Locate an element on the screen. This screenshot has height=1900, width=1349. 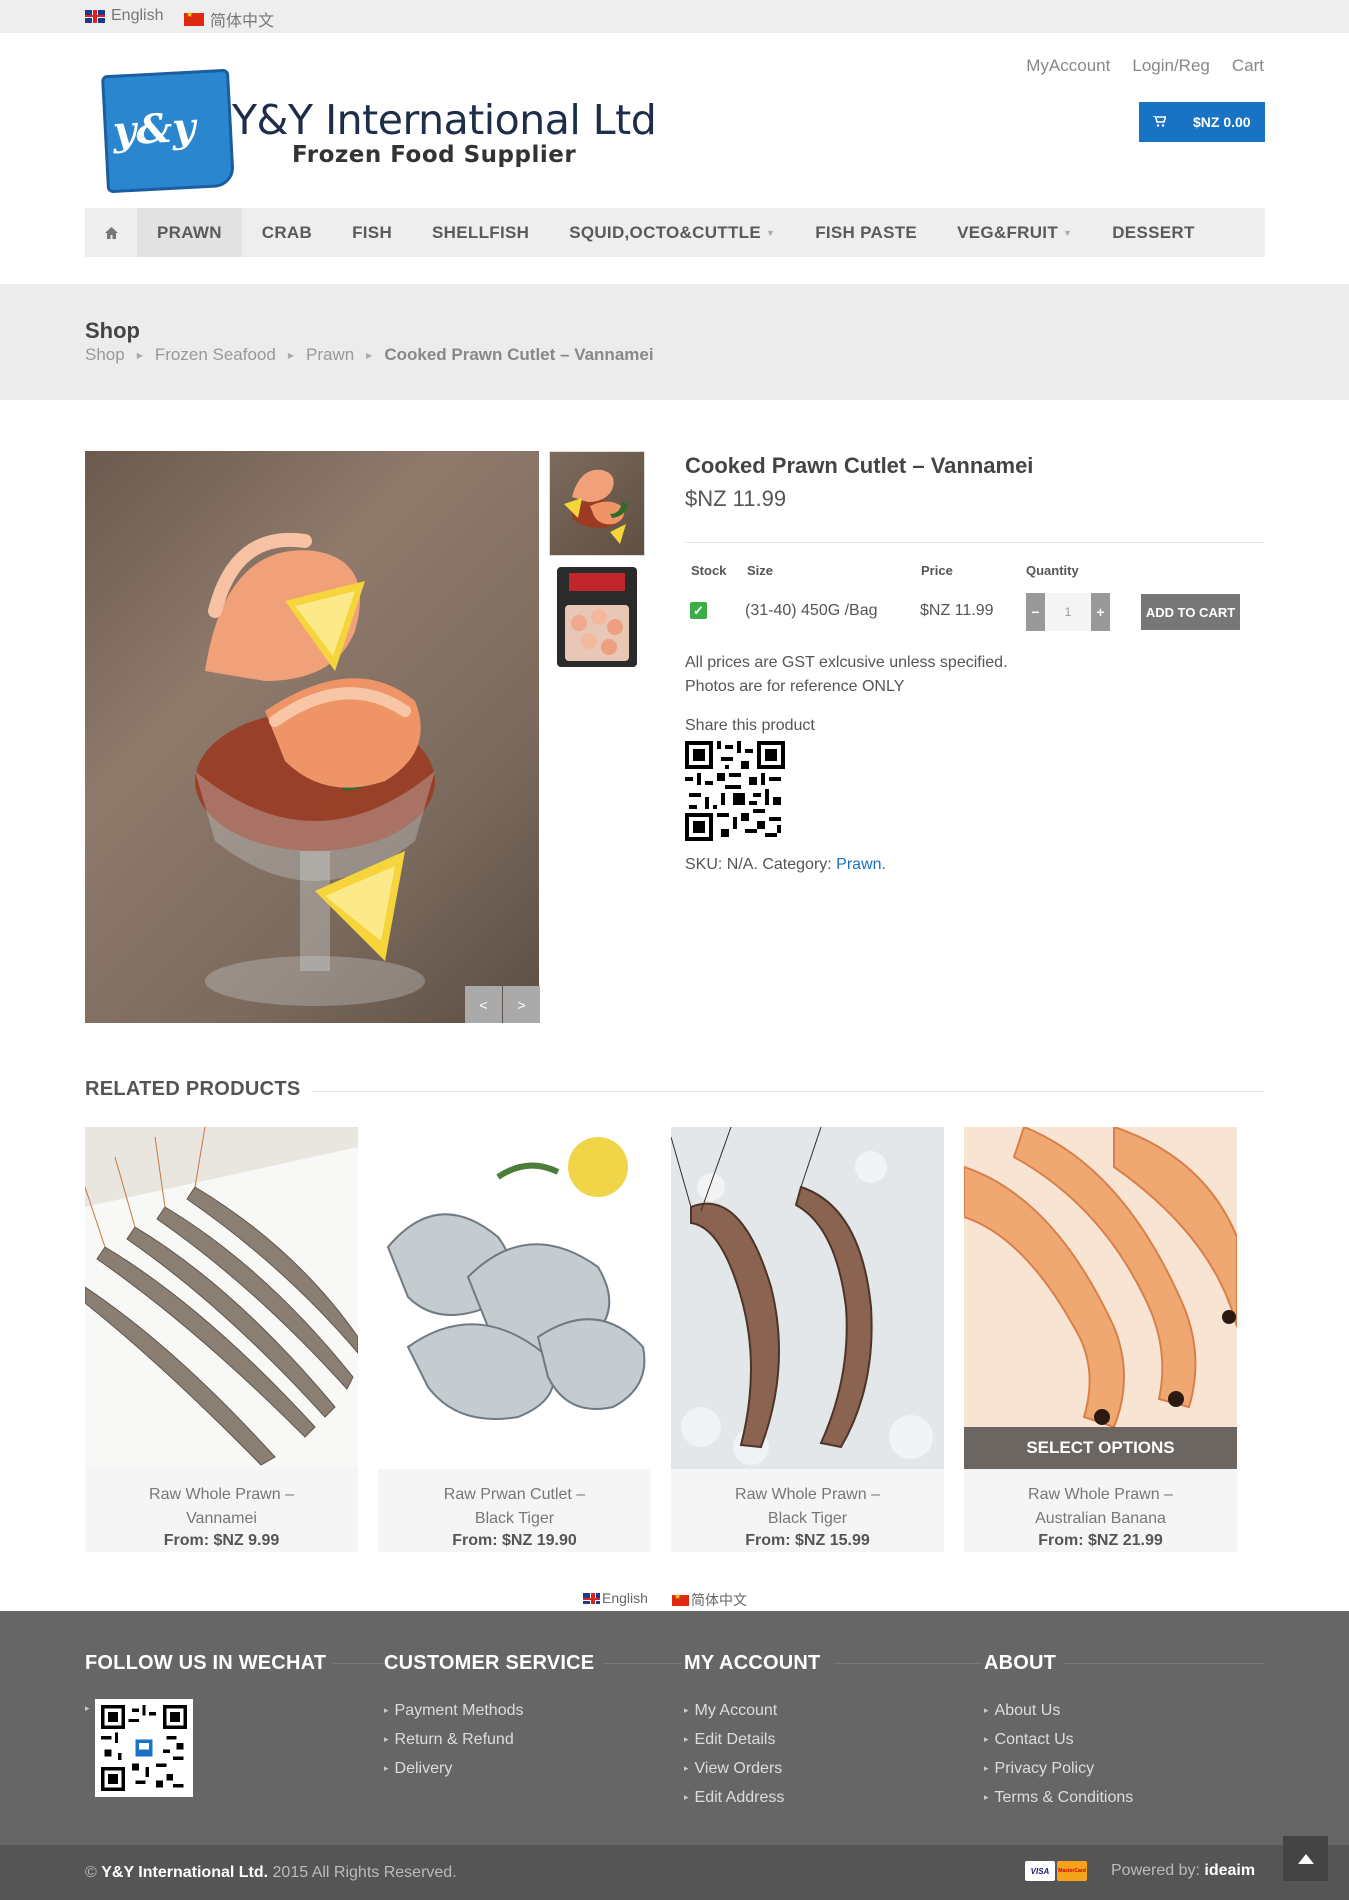
add-to-cart-button: ADD TO CART is located at coordinates (1190, 612).